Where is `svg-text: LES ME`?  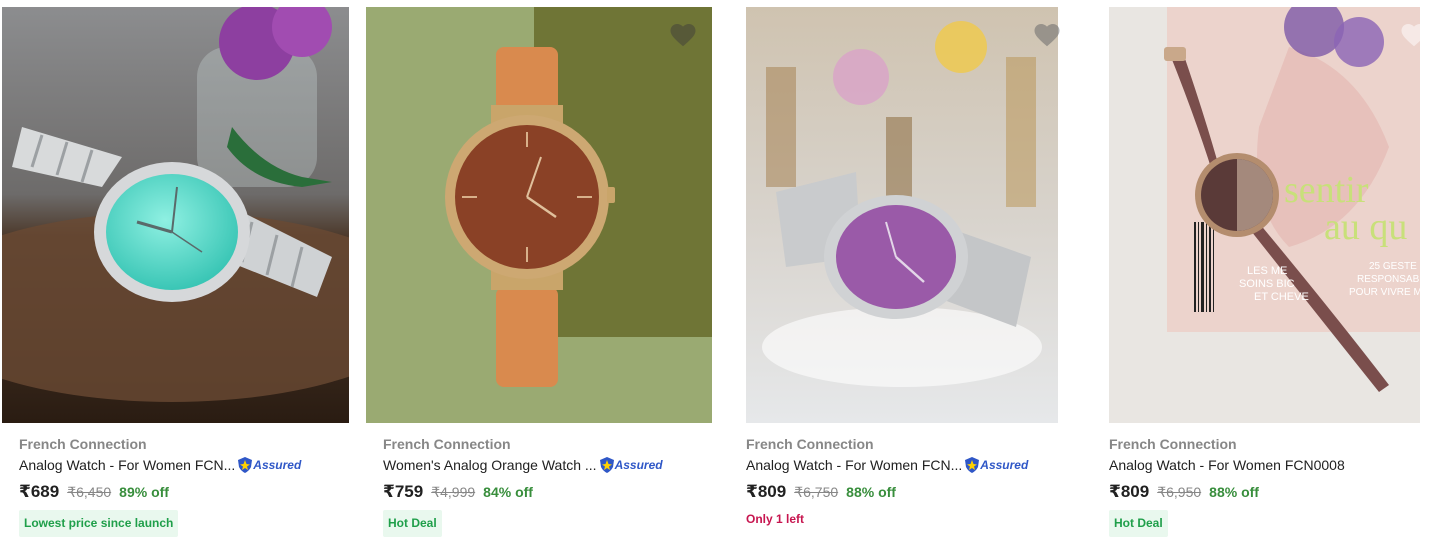 svg-text: LES ME is located at coordinates (1267, 271).